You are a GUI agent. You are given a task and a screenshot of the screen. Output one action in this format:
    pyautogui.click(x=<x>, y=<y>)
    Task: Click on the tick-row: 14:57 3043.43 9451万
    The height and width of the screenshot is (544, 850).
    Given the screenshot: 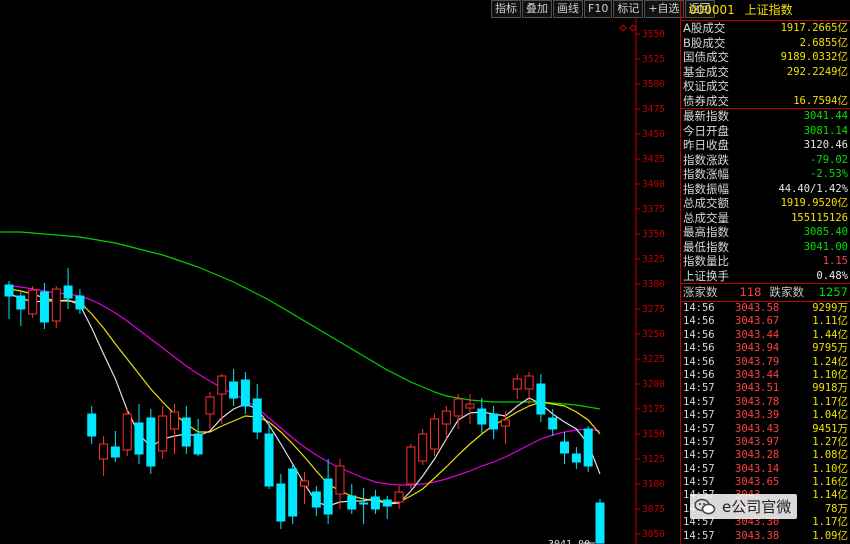 What is the action you would take?
    pyautogui.click(x=765, y=429)
    